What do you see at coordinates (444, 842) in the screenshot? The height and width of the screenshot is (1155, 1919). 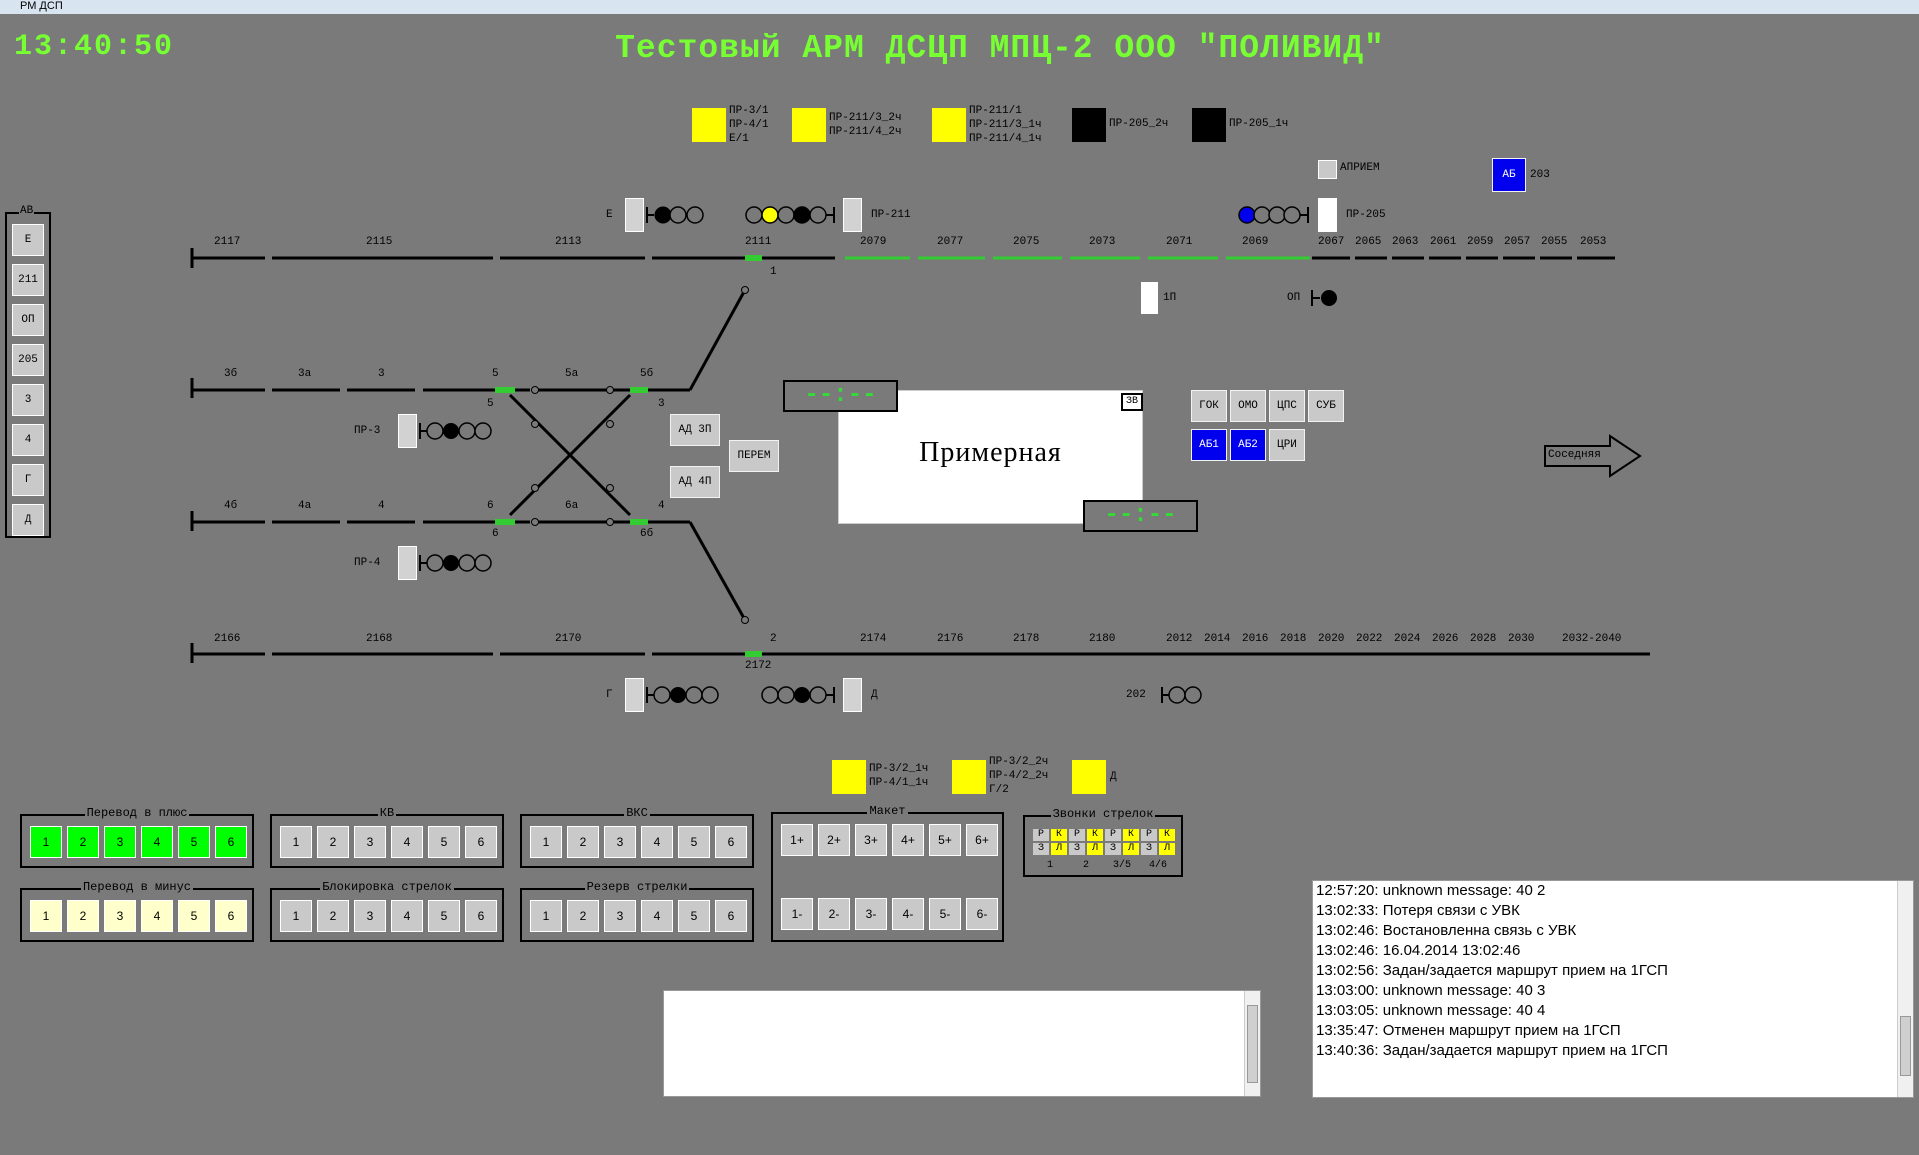 I see `kv-button-5: 5` at bounding box center [444, 842].